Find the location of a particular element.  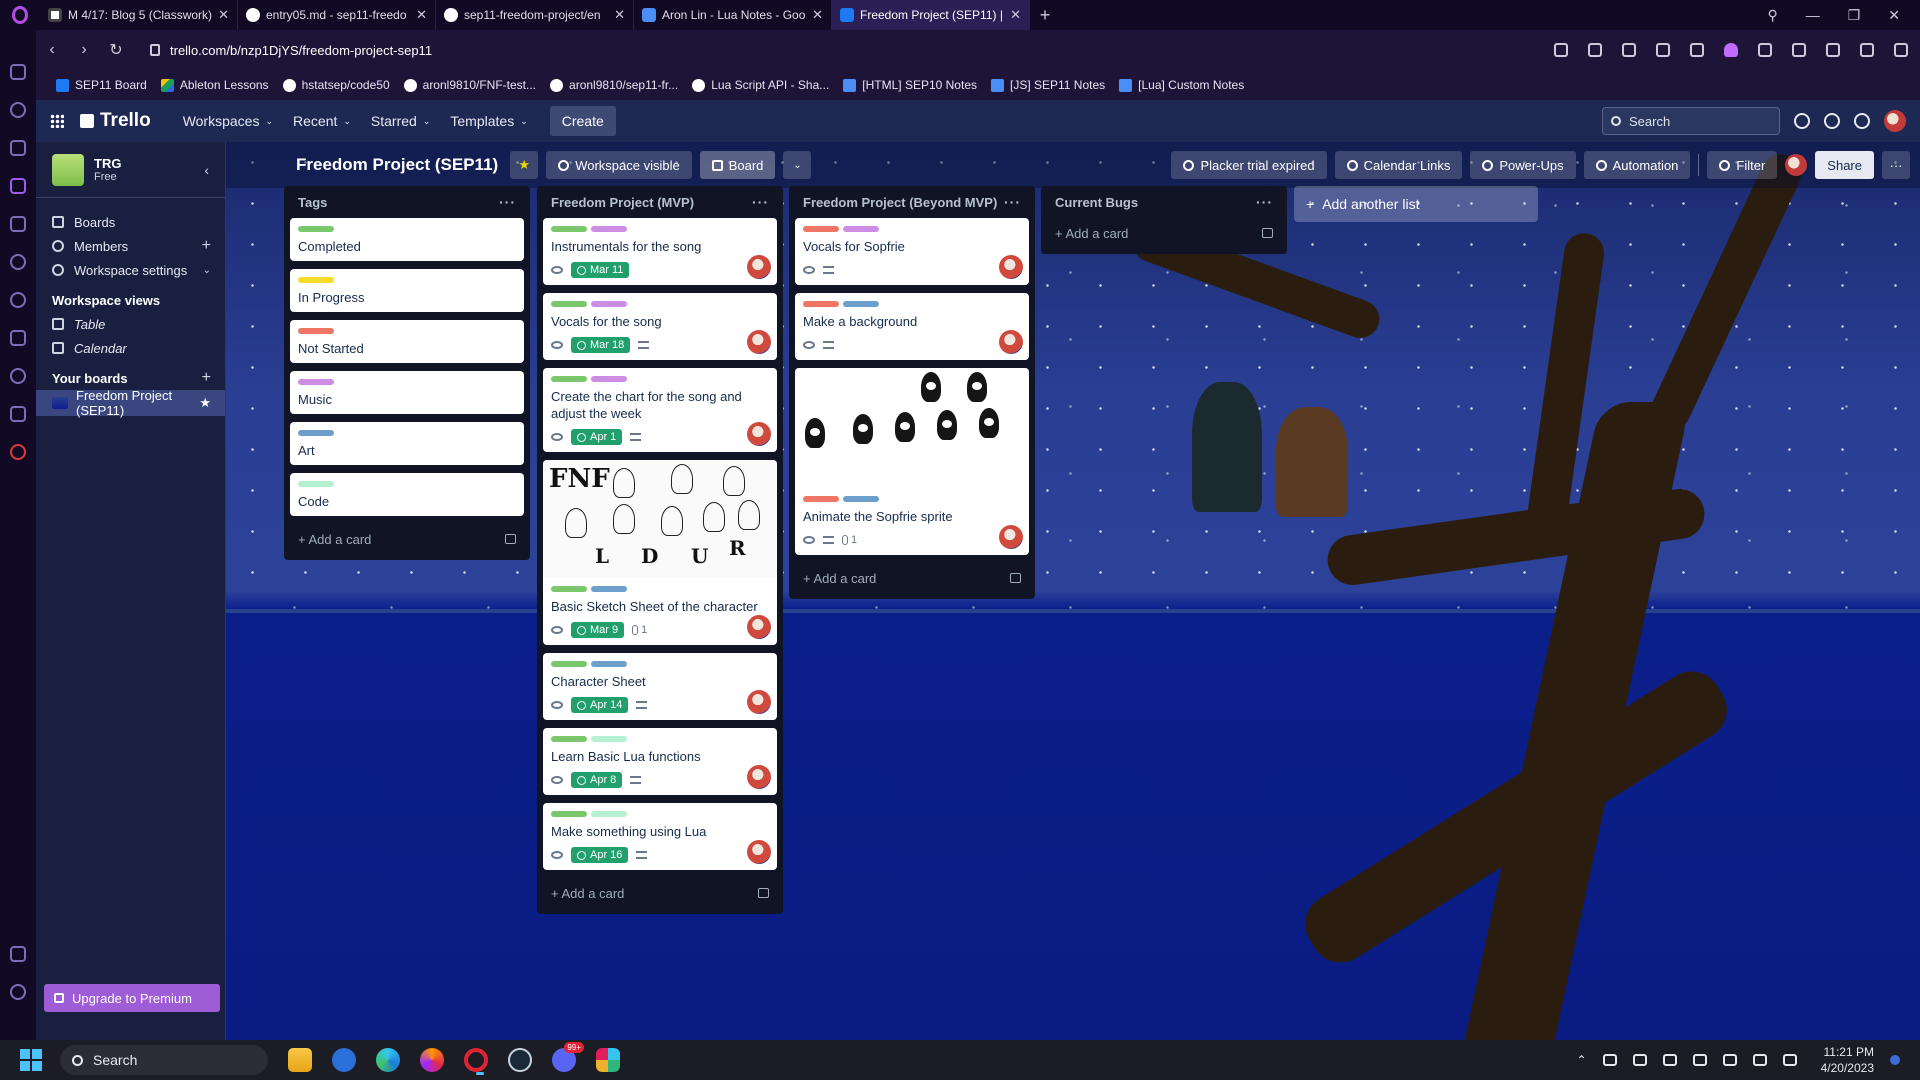

list-header: Tags ··· is located at coordinates (407, 202).